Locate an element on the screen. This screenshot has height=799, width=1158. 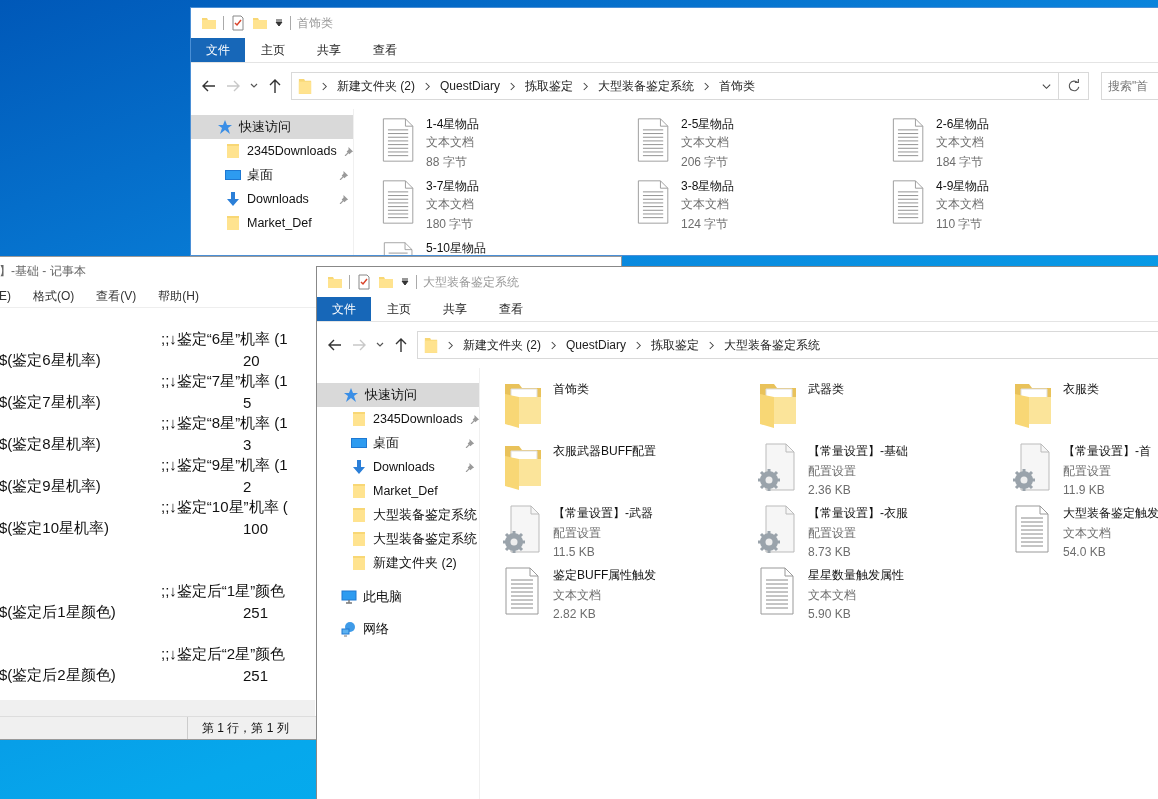
horizontal-scrollbar is located at coordinates (157, 708).